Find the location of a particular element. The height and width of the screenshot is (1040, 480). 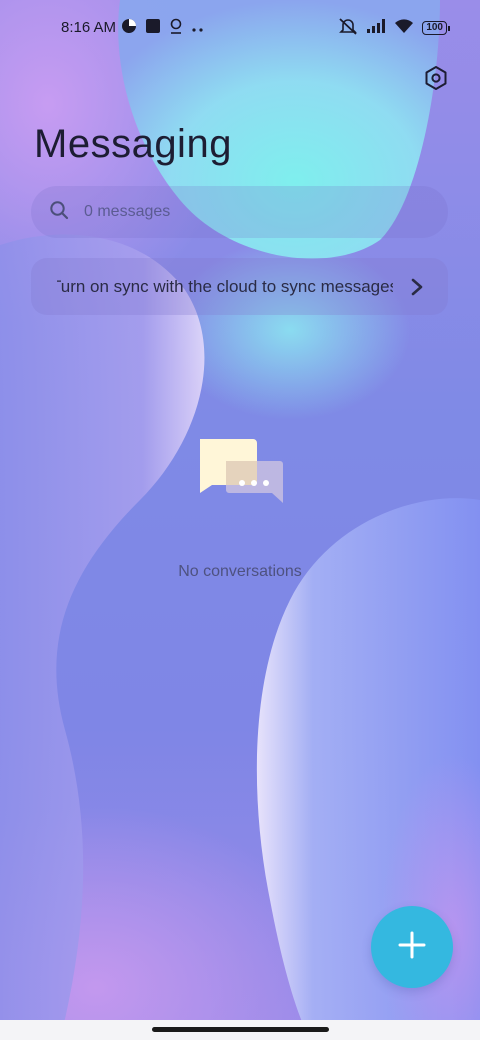

wifi-icon is located at coordinates (404, 28).